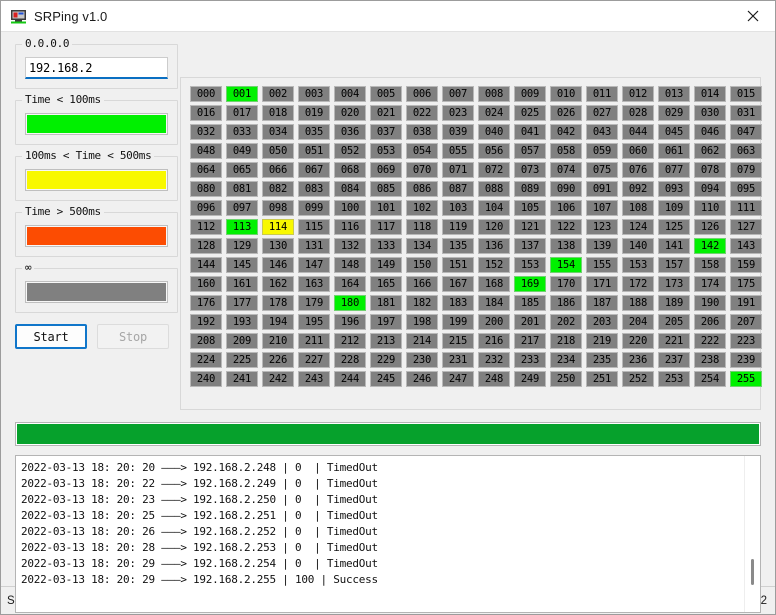 The height and width of the screenshot is (615, 776). Describe the element at coordinates (602, 132) in the screenshot. I see `host-cell: 043` at that location.